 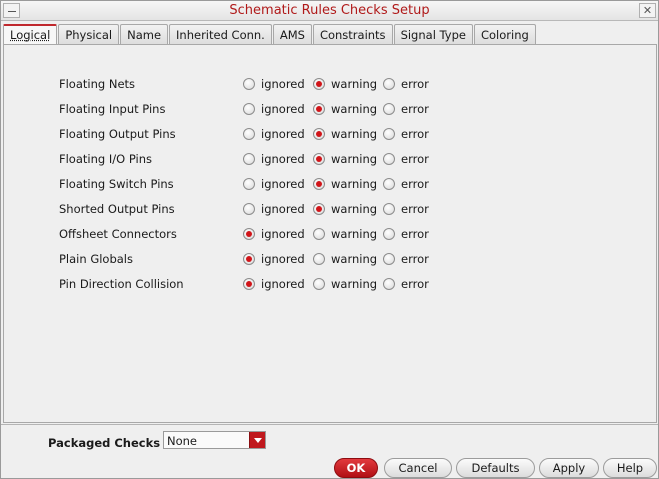 I want to click on rule-row: Floating Input Pins ignored warning error, so click(x=324, y=109).